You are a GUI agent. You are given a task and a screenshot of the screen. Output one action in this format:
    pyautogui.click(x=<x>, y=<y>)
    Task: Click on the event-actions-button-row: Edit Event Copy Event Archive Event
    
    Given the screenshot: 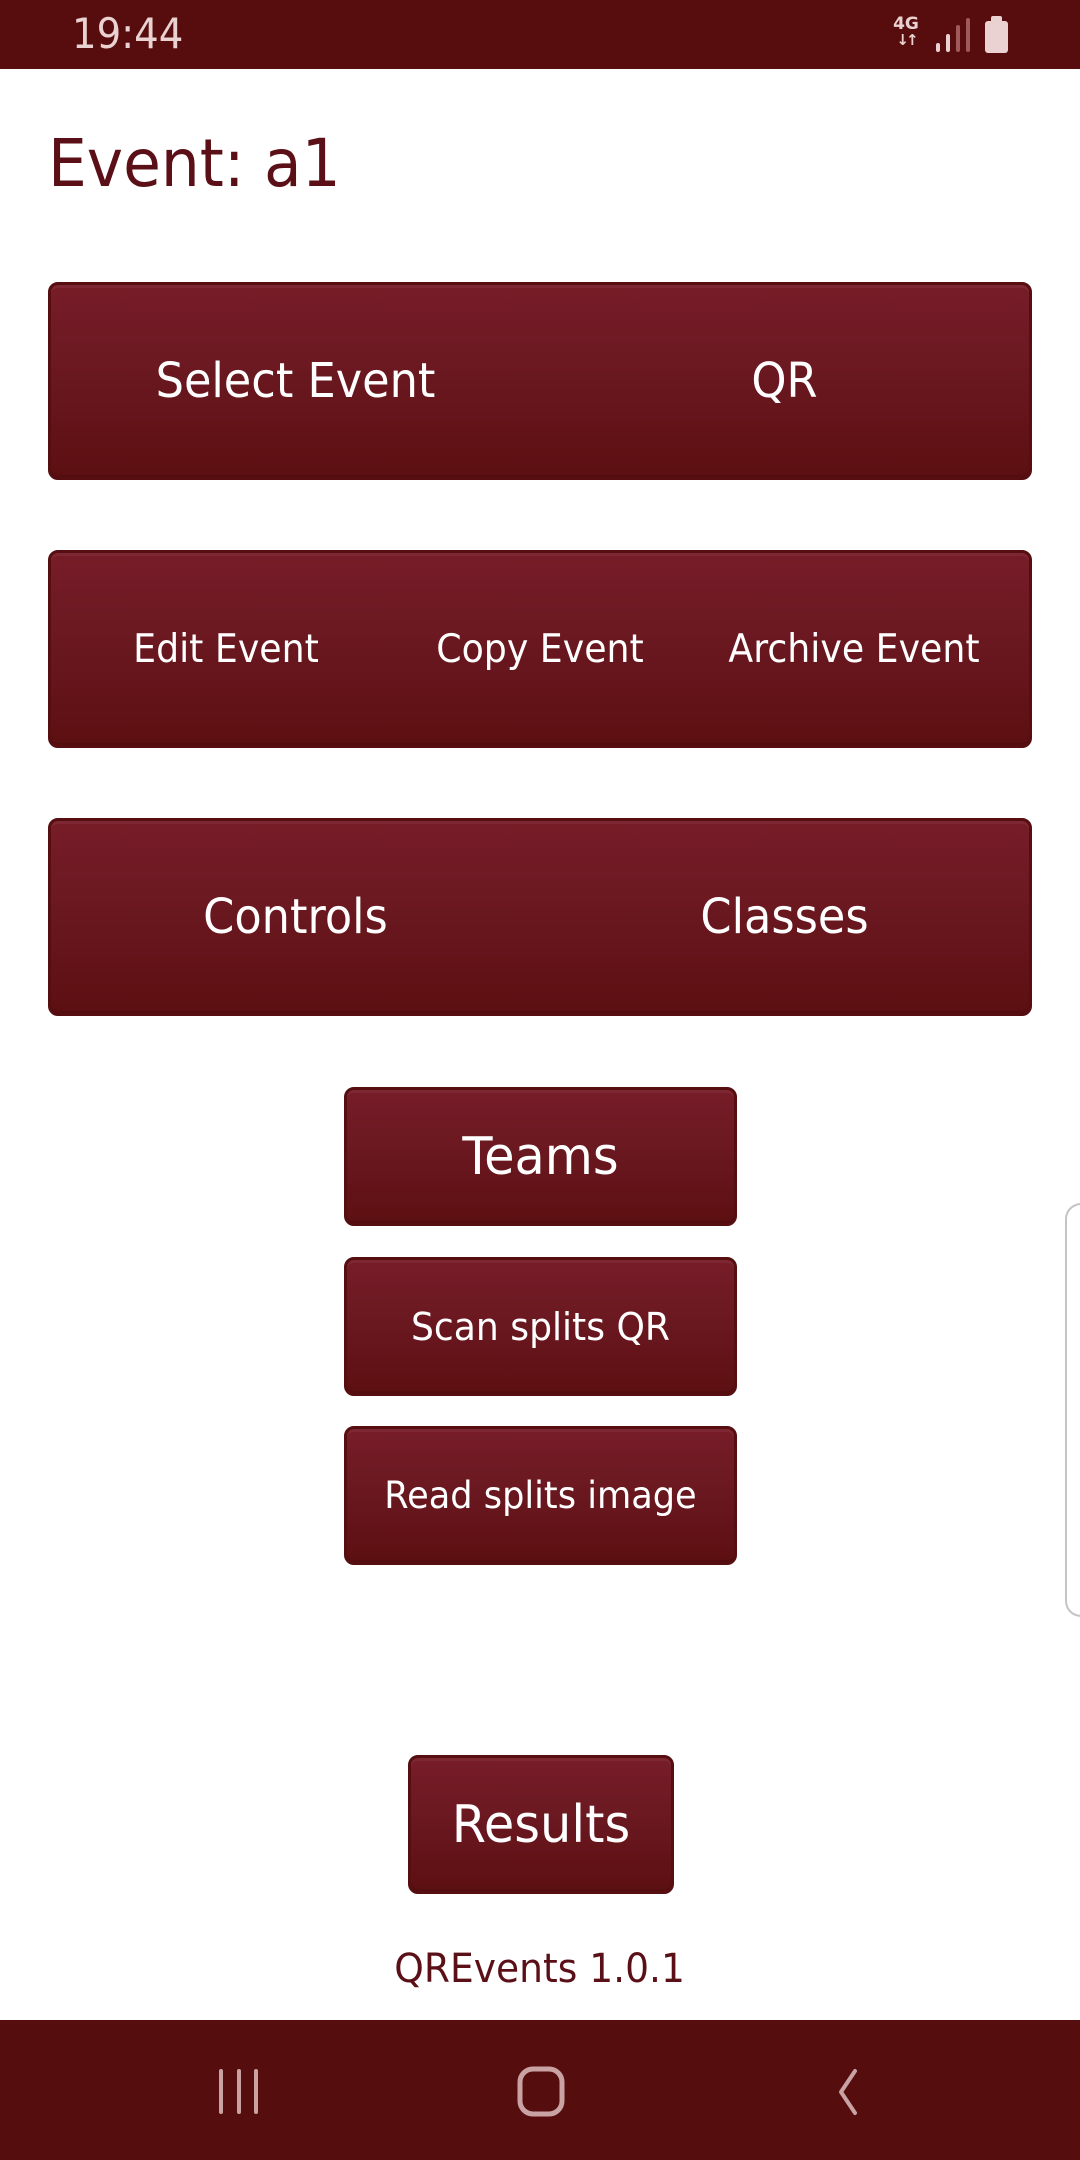 What is the action you would take?
    pyautogui.click(x=540, y=649)
    